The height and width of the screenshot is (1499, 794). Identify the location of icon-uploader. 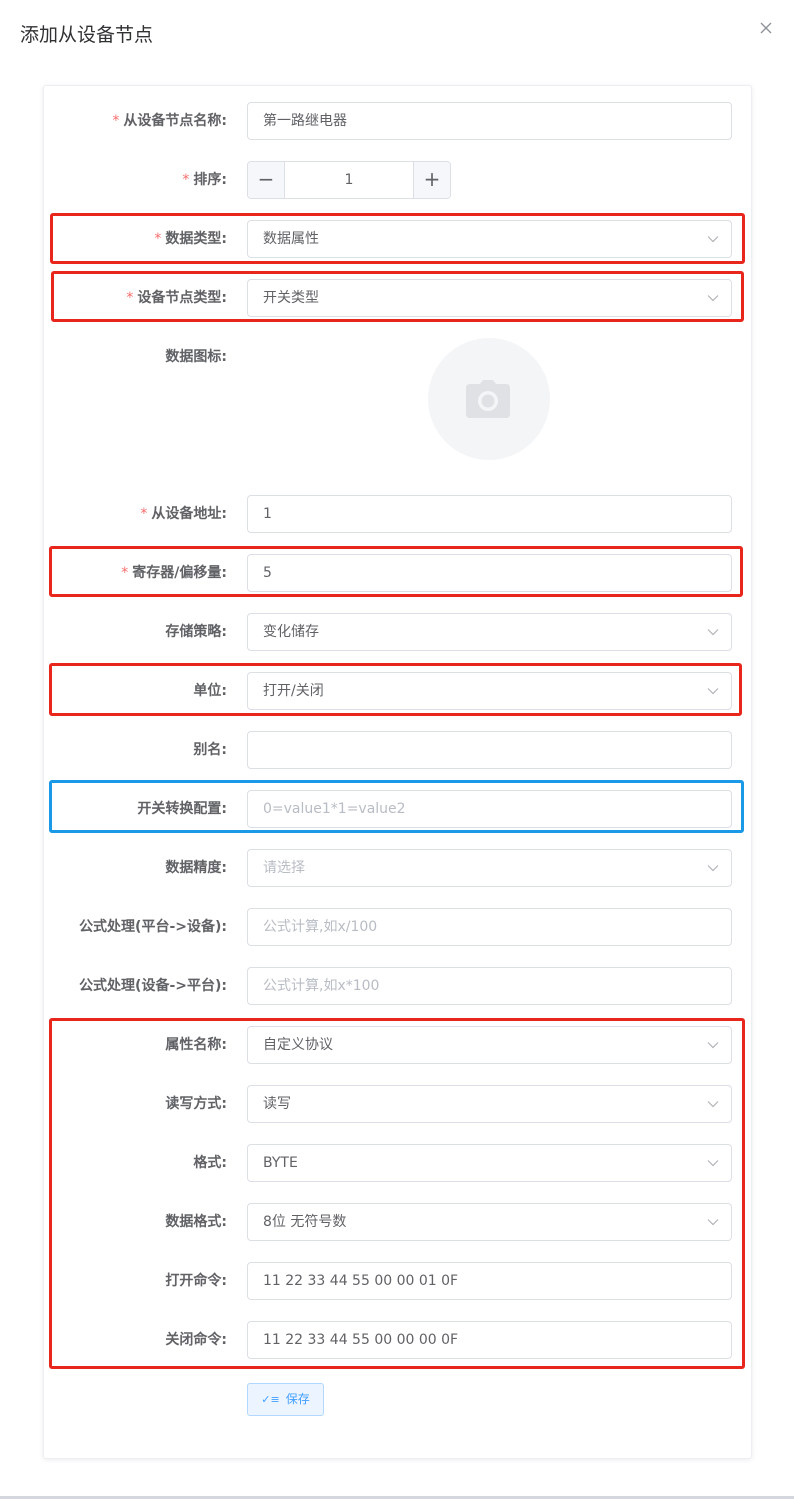
(489, 399).